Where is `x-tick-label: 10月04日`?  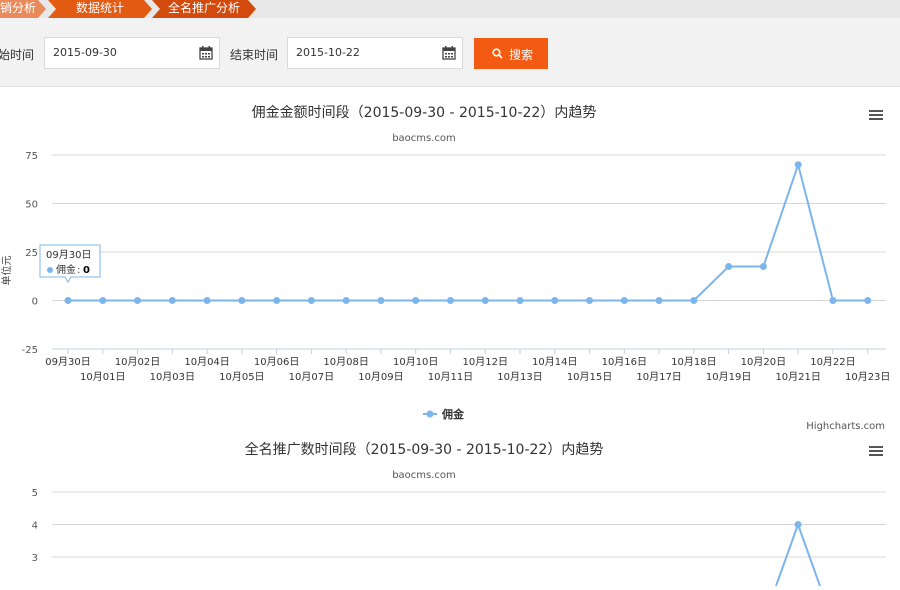 x-tick-label: 10月04日 is located at coordinates (206, 362).